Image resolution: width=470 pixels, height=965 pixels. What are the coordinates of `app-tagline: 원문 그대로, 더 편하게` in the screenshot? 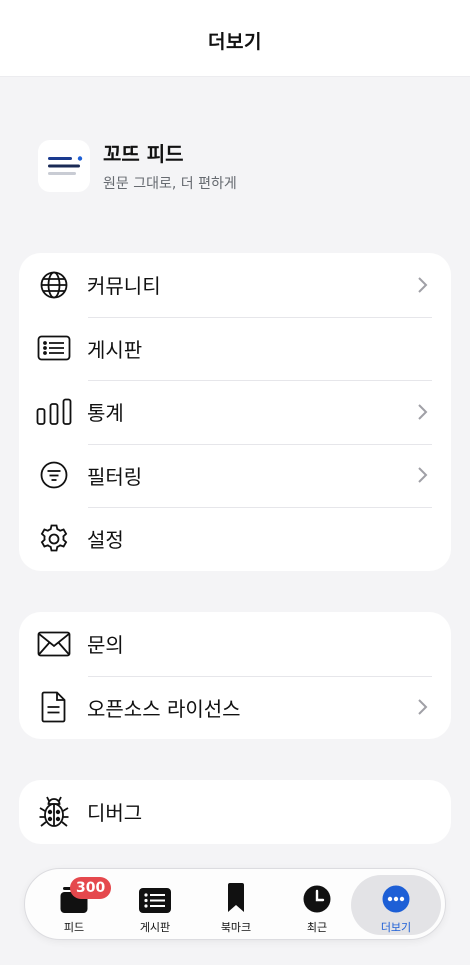 It's located at (170, 184).